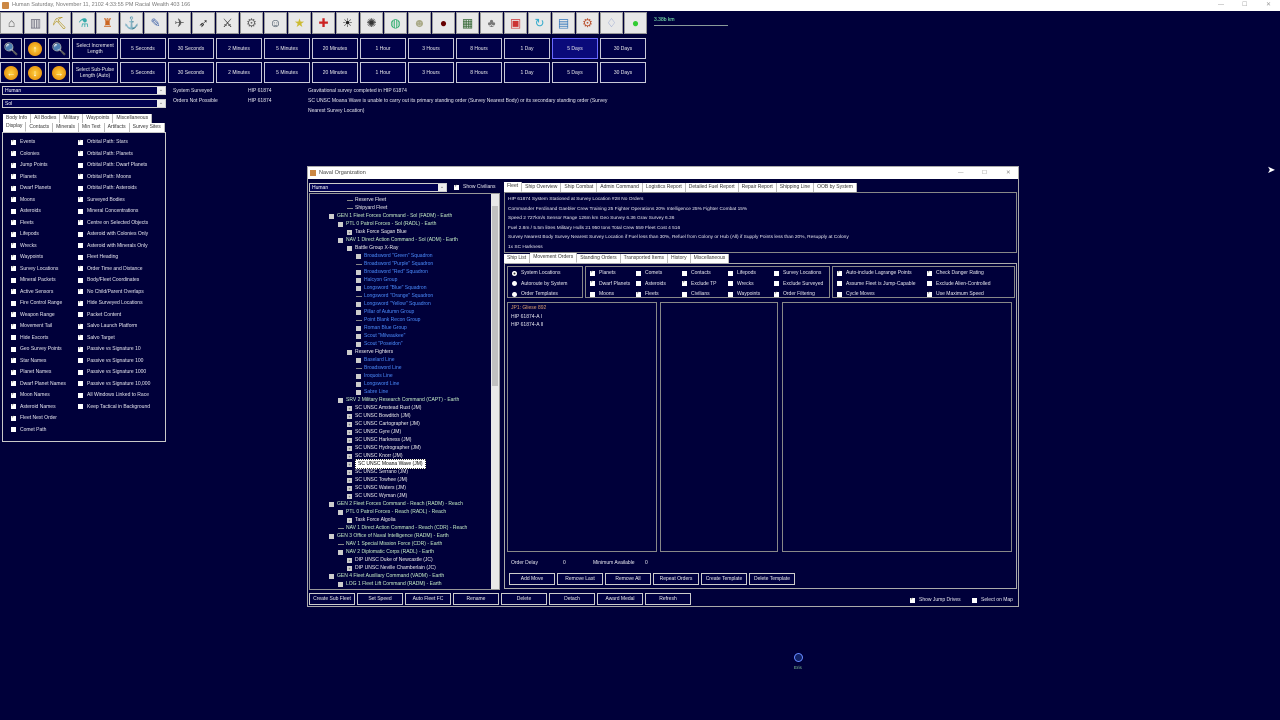 Image resolution: width=1280 pixels, height=720 pixels. I want to click on tab-all-bodies: All Bodies, so click(46, 118).